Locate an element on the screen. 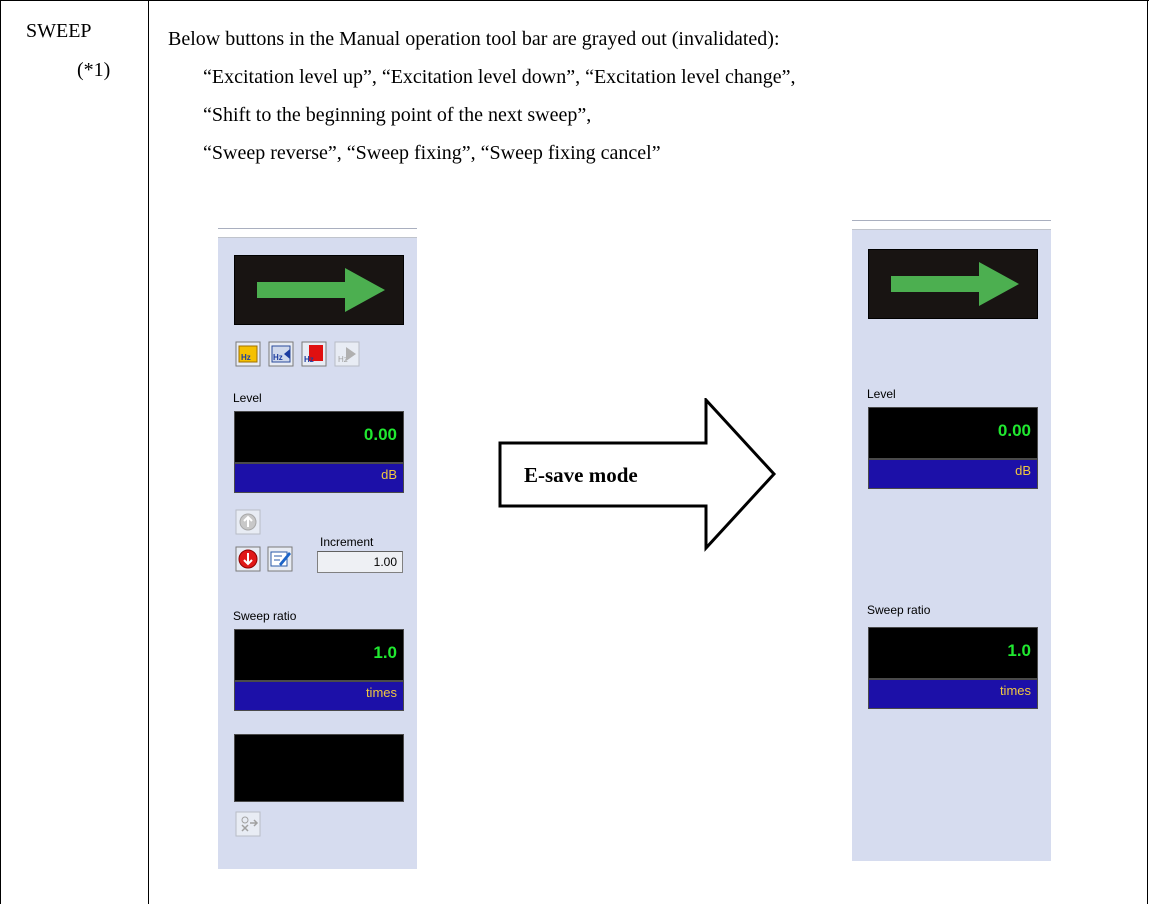 The width and height of the screenshot is (1149, 904). level-up-button is located at coordinates (248, 522).